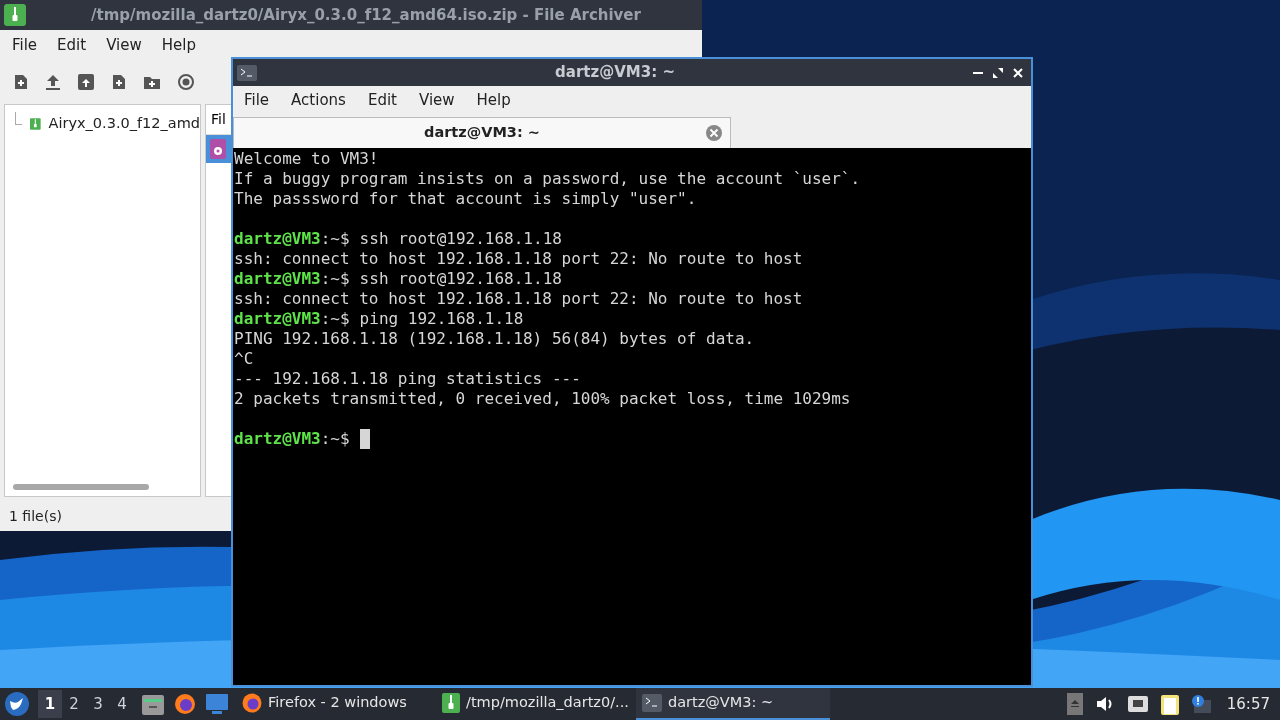 This screenshot has height=720, width=1280. I want to click on maximize-icon, so click(998, 72).